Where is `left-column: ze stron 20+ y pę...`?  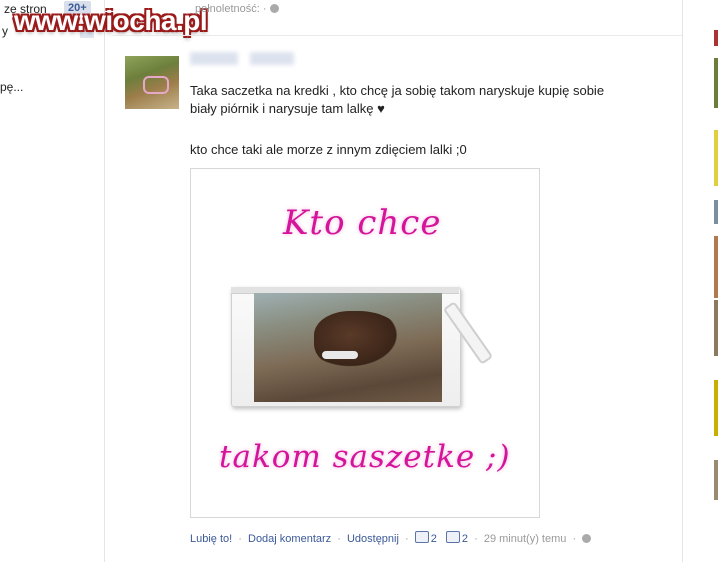 left-column: ze stron 20+ y pę... is located at coordinates (52, 281).